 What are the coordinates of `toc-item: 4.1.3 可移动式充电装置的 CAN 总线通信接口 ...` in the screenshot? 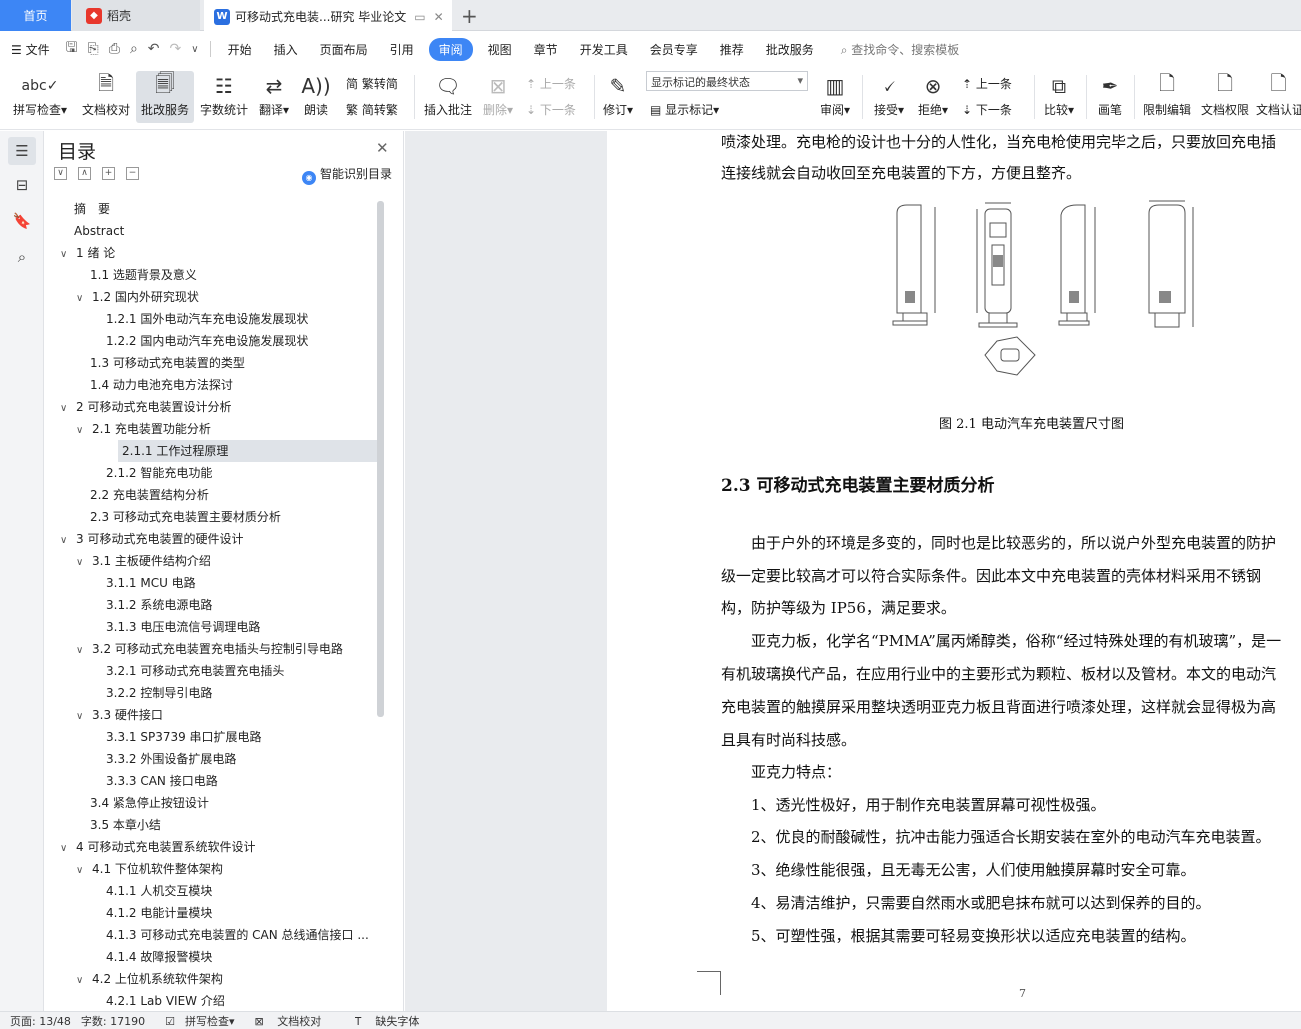 It's located at (237, 935).